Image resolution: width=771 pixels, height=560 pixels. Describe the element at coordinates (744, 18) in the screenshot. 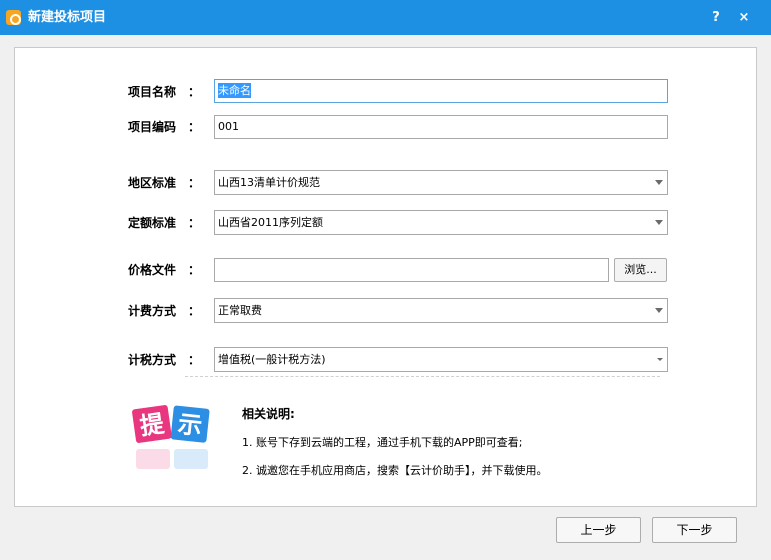

I see `close-button: ×` at that location.